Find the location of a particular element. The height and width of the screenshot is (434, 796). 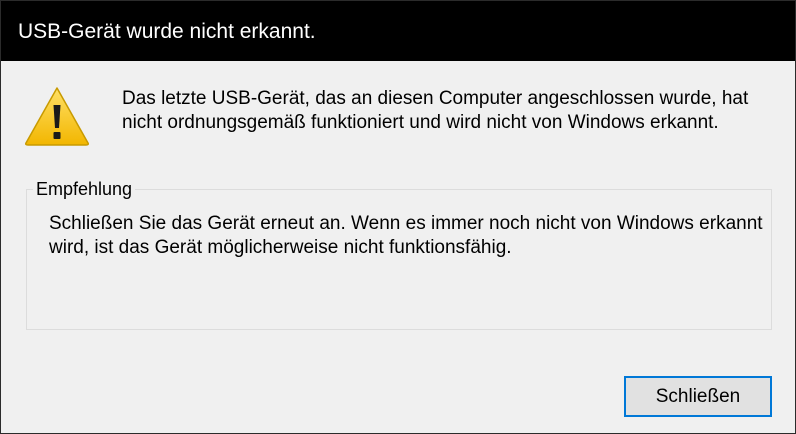

recommendation-heading: Empfehlung is located at coordinates (84, 189).